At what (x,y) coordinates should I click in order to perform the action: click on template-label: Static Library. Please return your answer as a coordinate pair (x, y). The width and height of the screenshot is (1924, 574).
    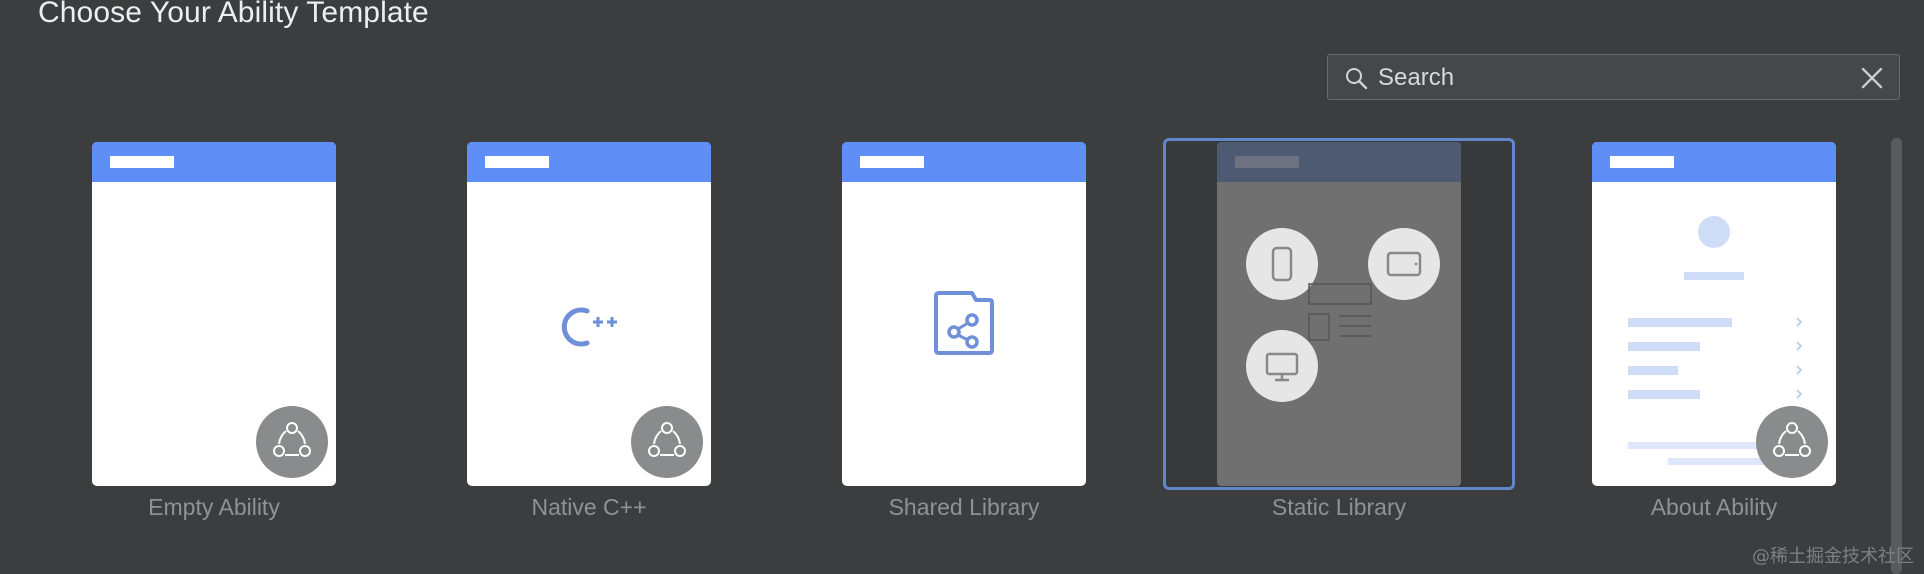
    Looking at the image, I should click on (1339, 507).